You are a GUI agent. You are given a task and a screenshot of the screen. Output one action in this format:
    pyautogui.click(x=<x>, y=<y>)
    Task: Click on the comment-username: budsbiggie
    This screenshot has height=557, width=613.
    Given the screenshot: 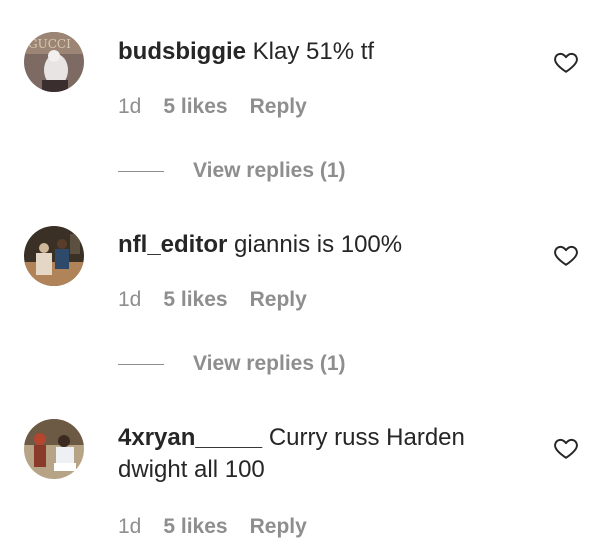 What is the action you would take?
    pyautogui.click(x=182, y=51)
    